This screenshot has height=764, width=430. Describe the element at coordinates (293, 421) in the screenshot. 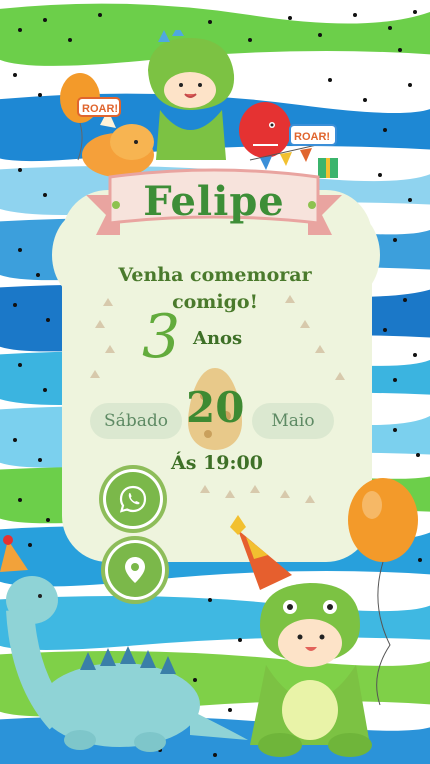

I see `month-label: Maio` at that location.